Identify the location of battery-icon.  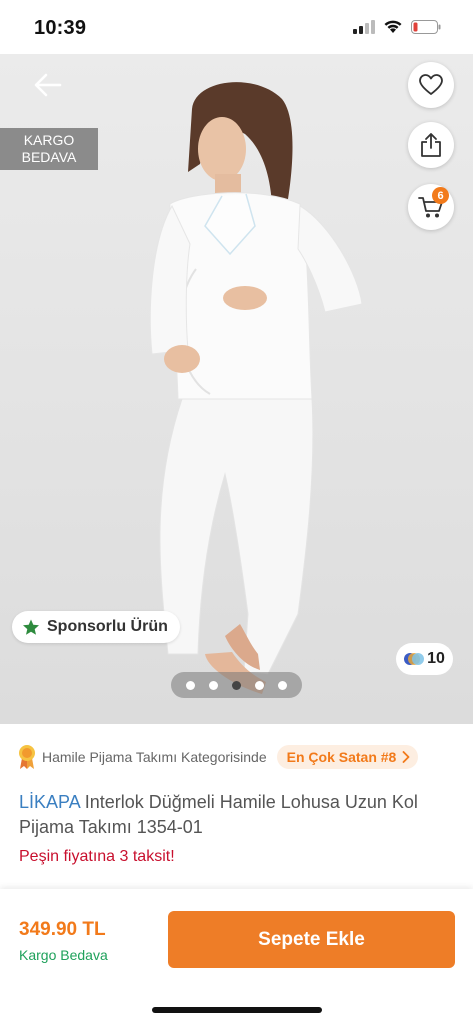
(426, 26).